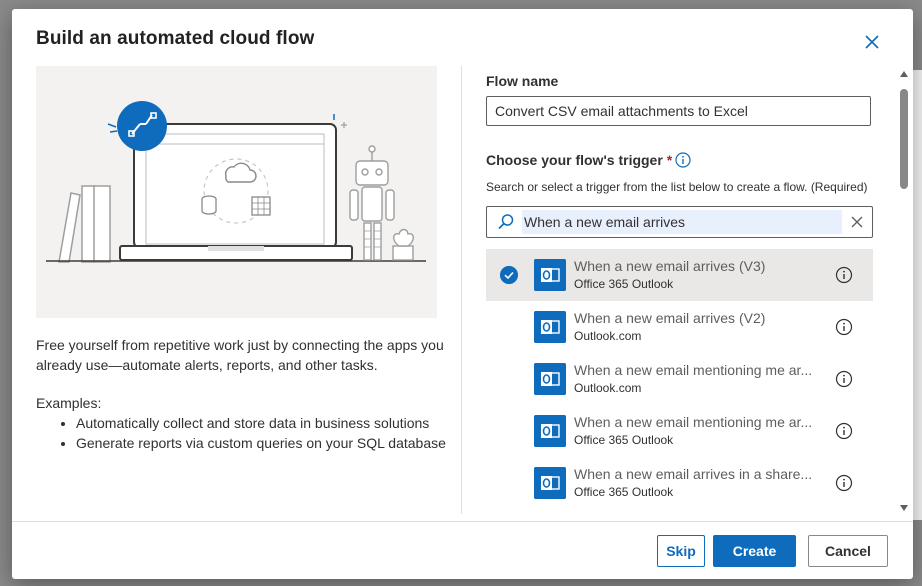 This screenshot has width=922, height=586. I want to click on flow-name-label: Flow name, so click(522, 81).